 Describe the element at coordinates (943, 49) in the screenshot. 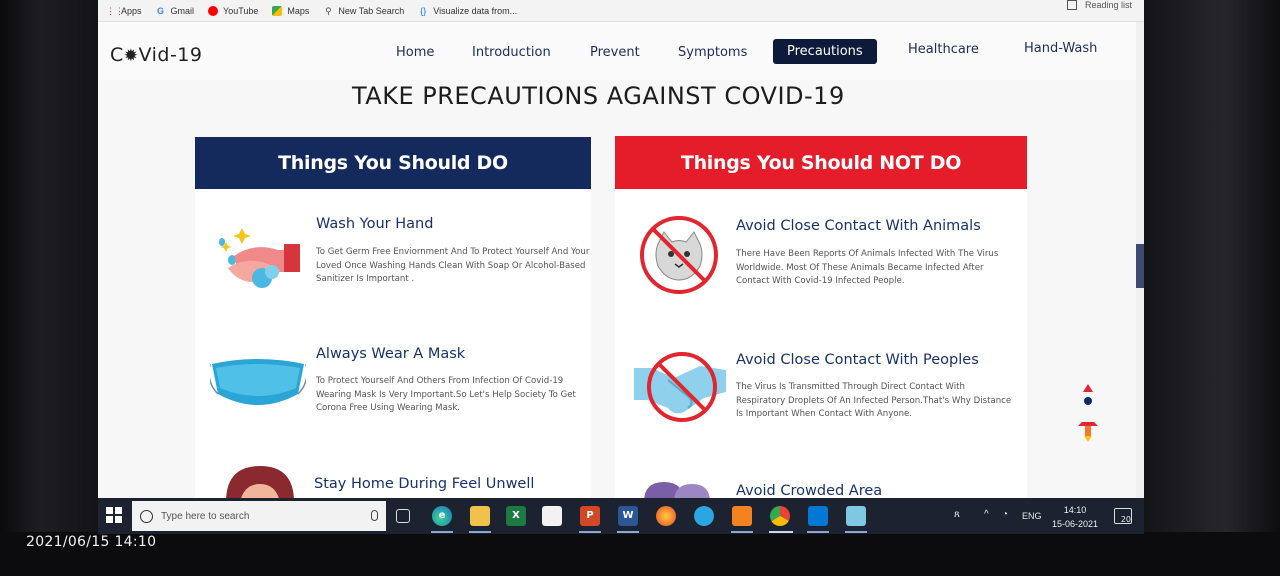

I see `nav-healthcare: Healthcare` at that location.